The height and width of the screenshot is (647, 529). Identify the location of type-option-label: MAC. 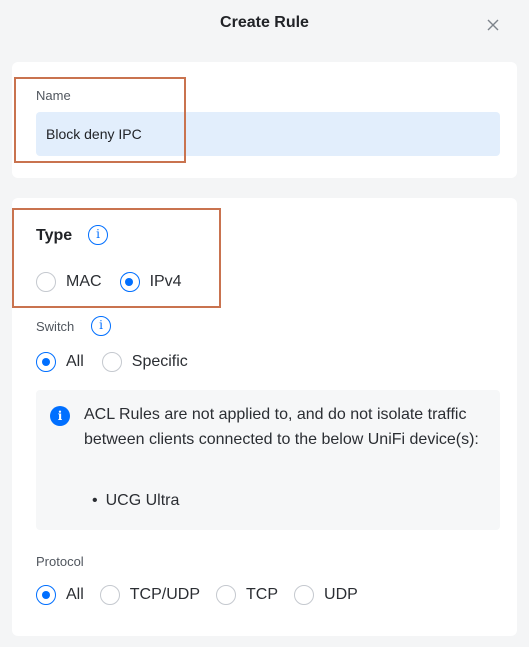
(84, 281).